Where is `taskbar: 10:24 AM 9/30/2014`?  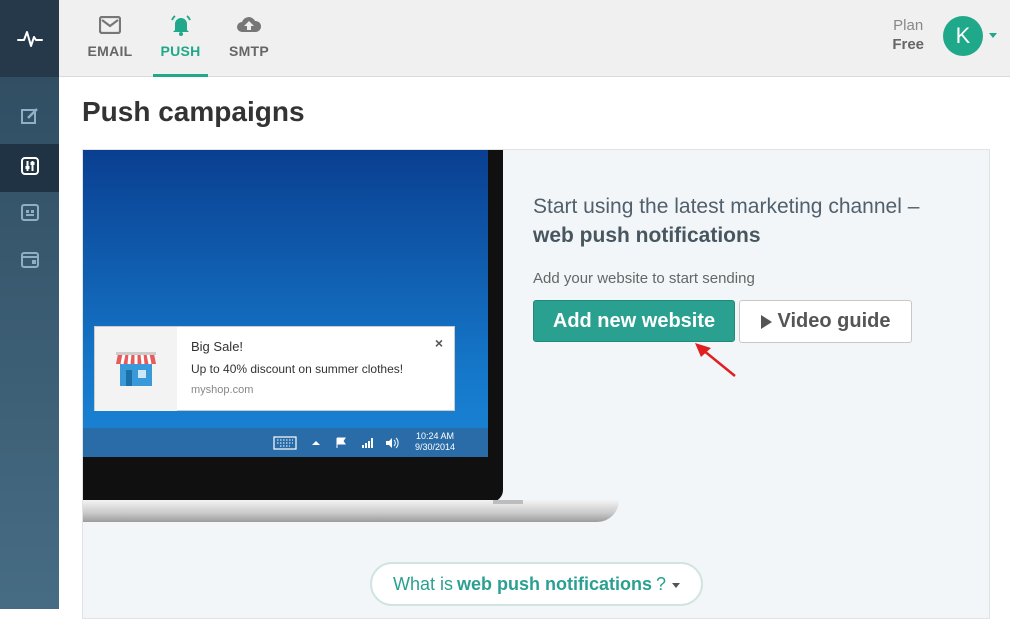
taskbar: 10:24 AM 9/30/2014 is located at coordinates (285, 442).